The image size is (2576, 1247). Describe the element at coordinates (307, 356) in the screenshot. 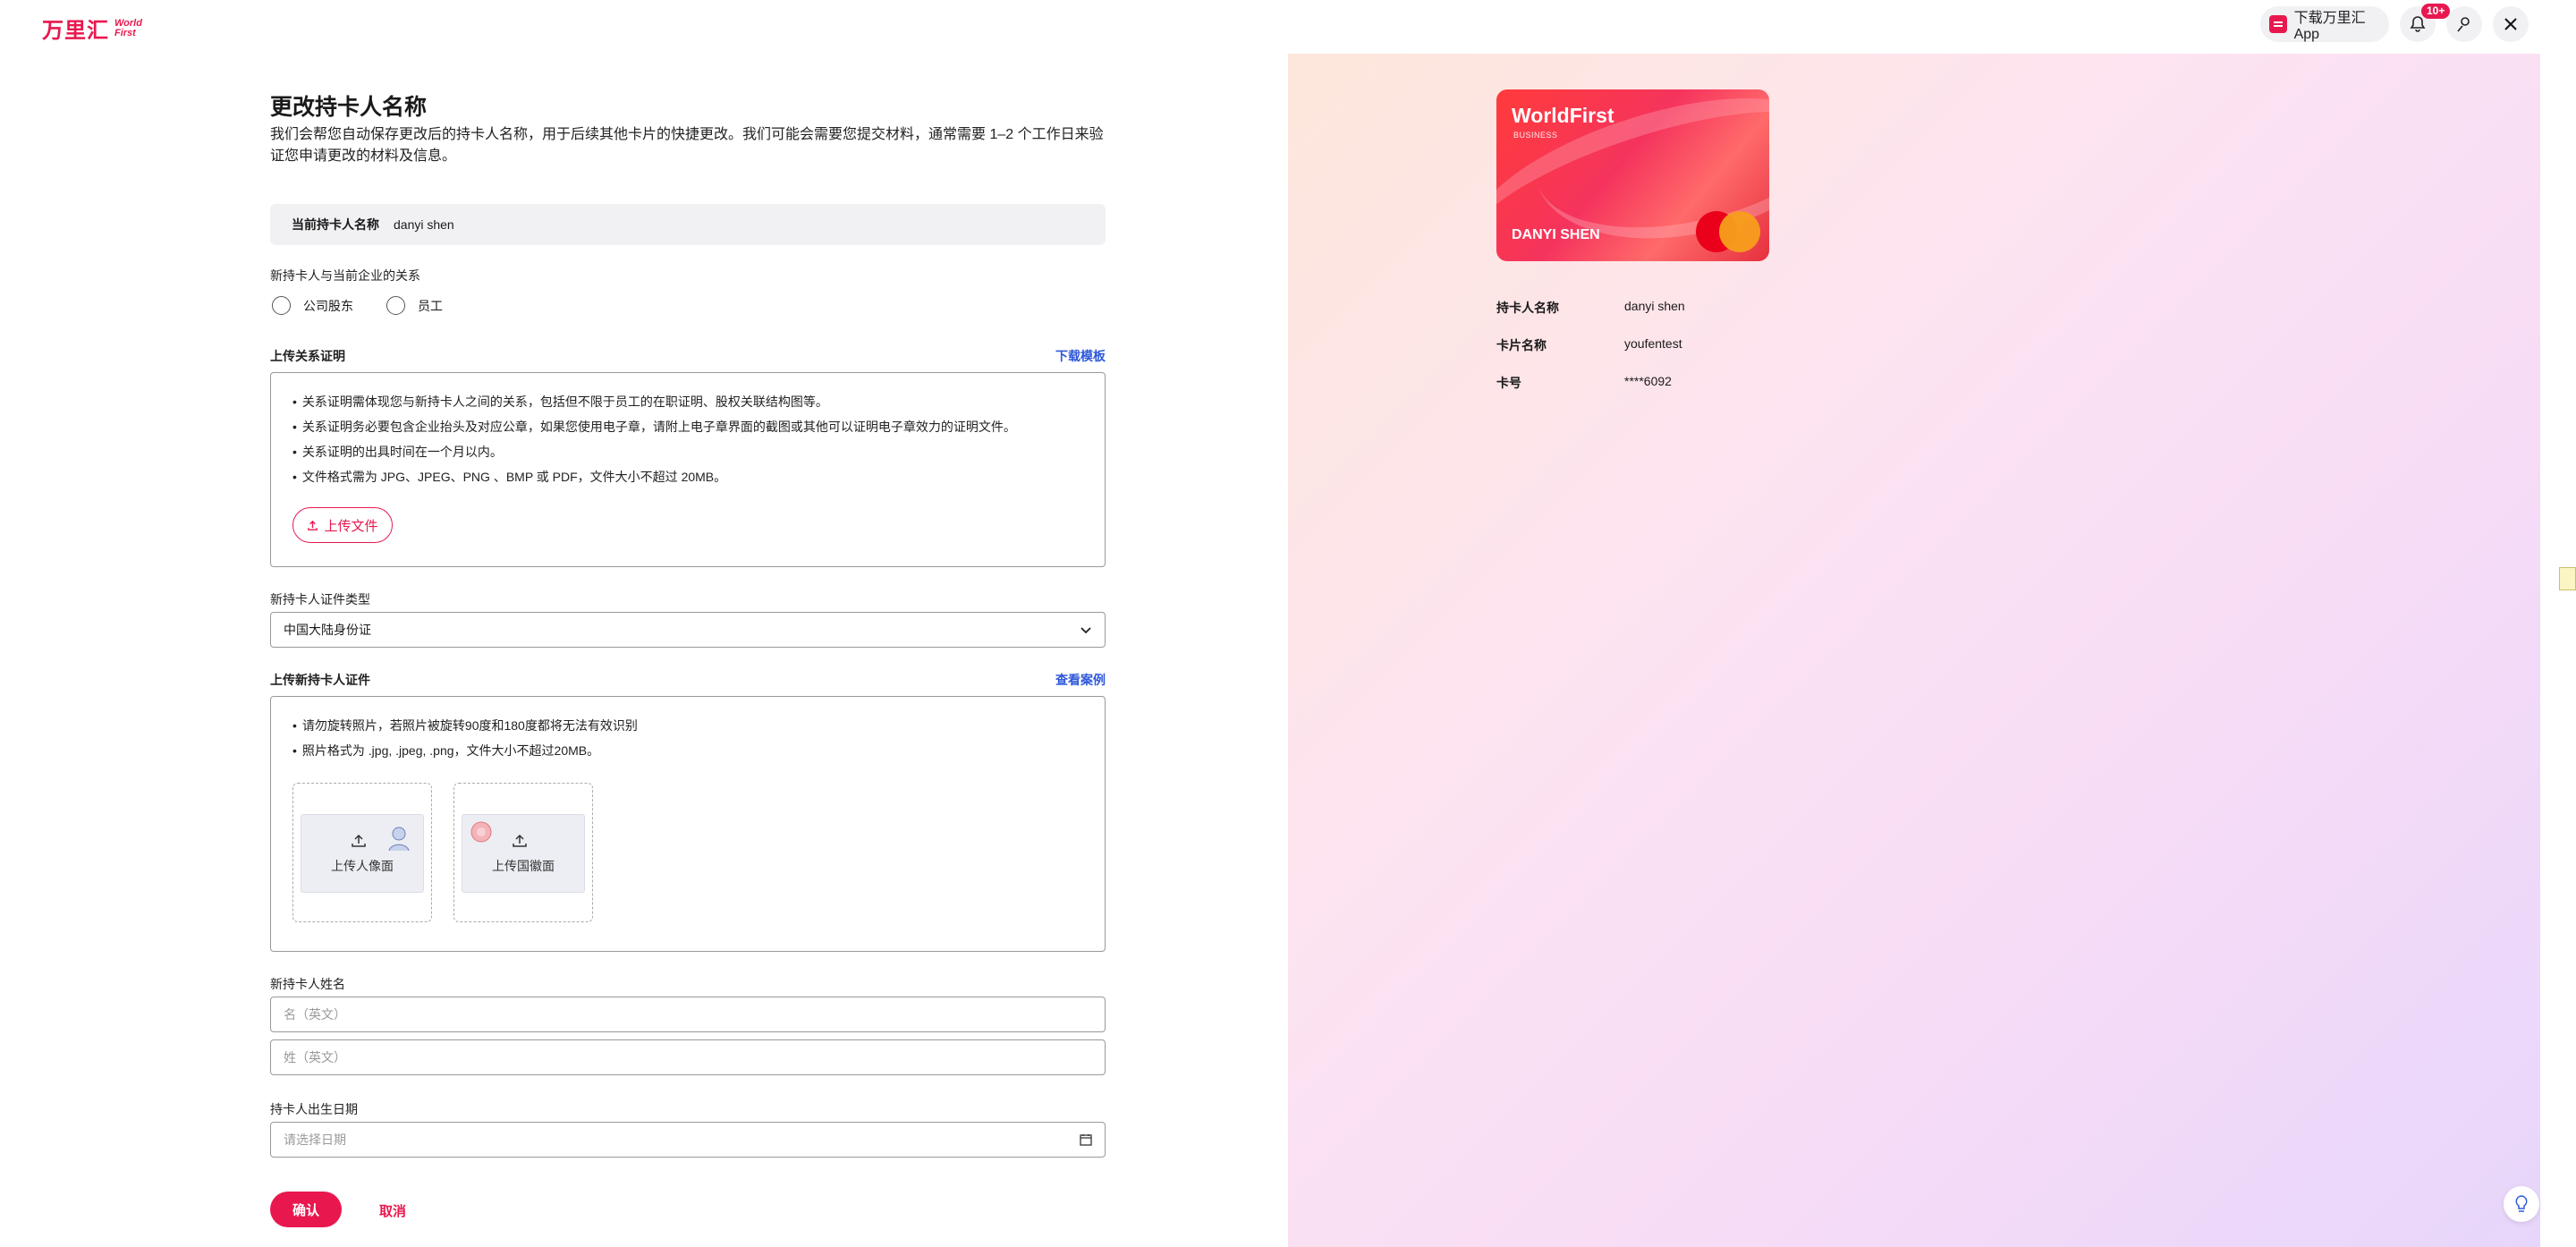

I see `proof-label: 上传关系证明` at that location.